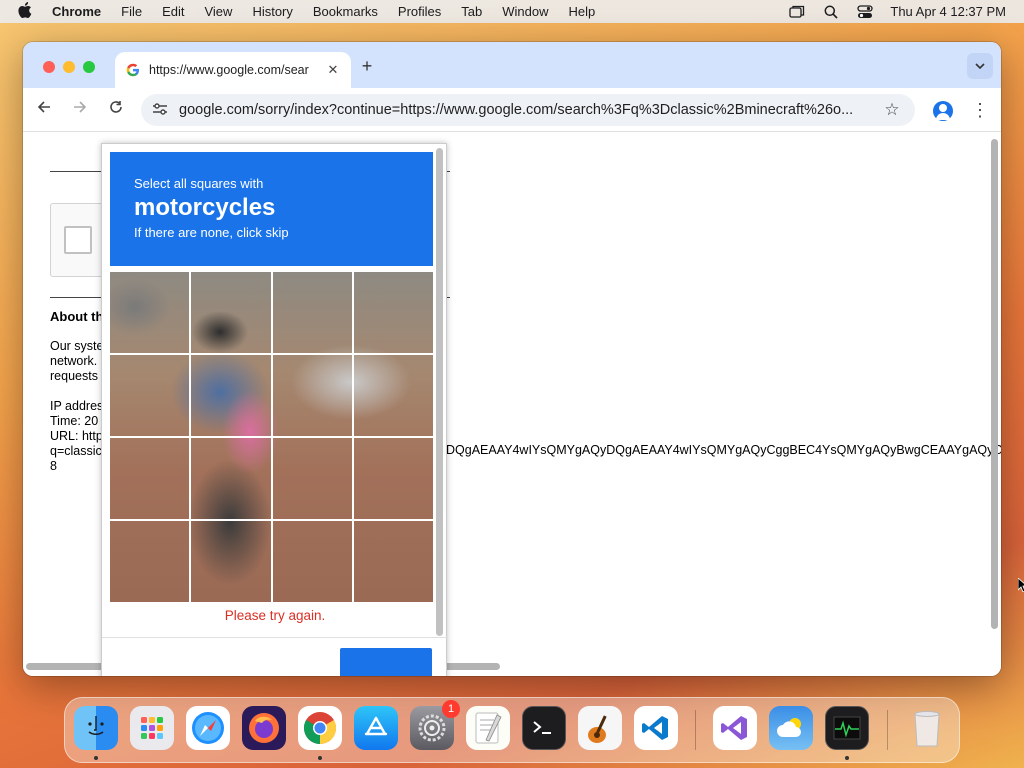 Image resolution: width=1024 pixels, height=768 pixels. I want to click on bookmark-star-icon: ☆, so click(892, 110).